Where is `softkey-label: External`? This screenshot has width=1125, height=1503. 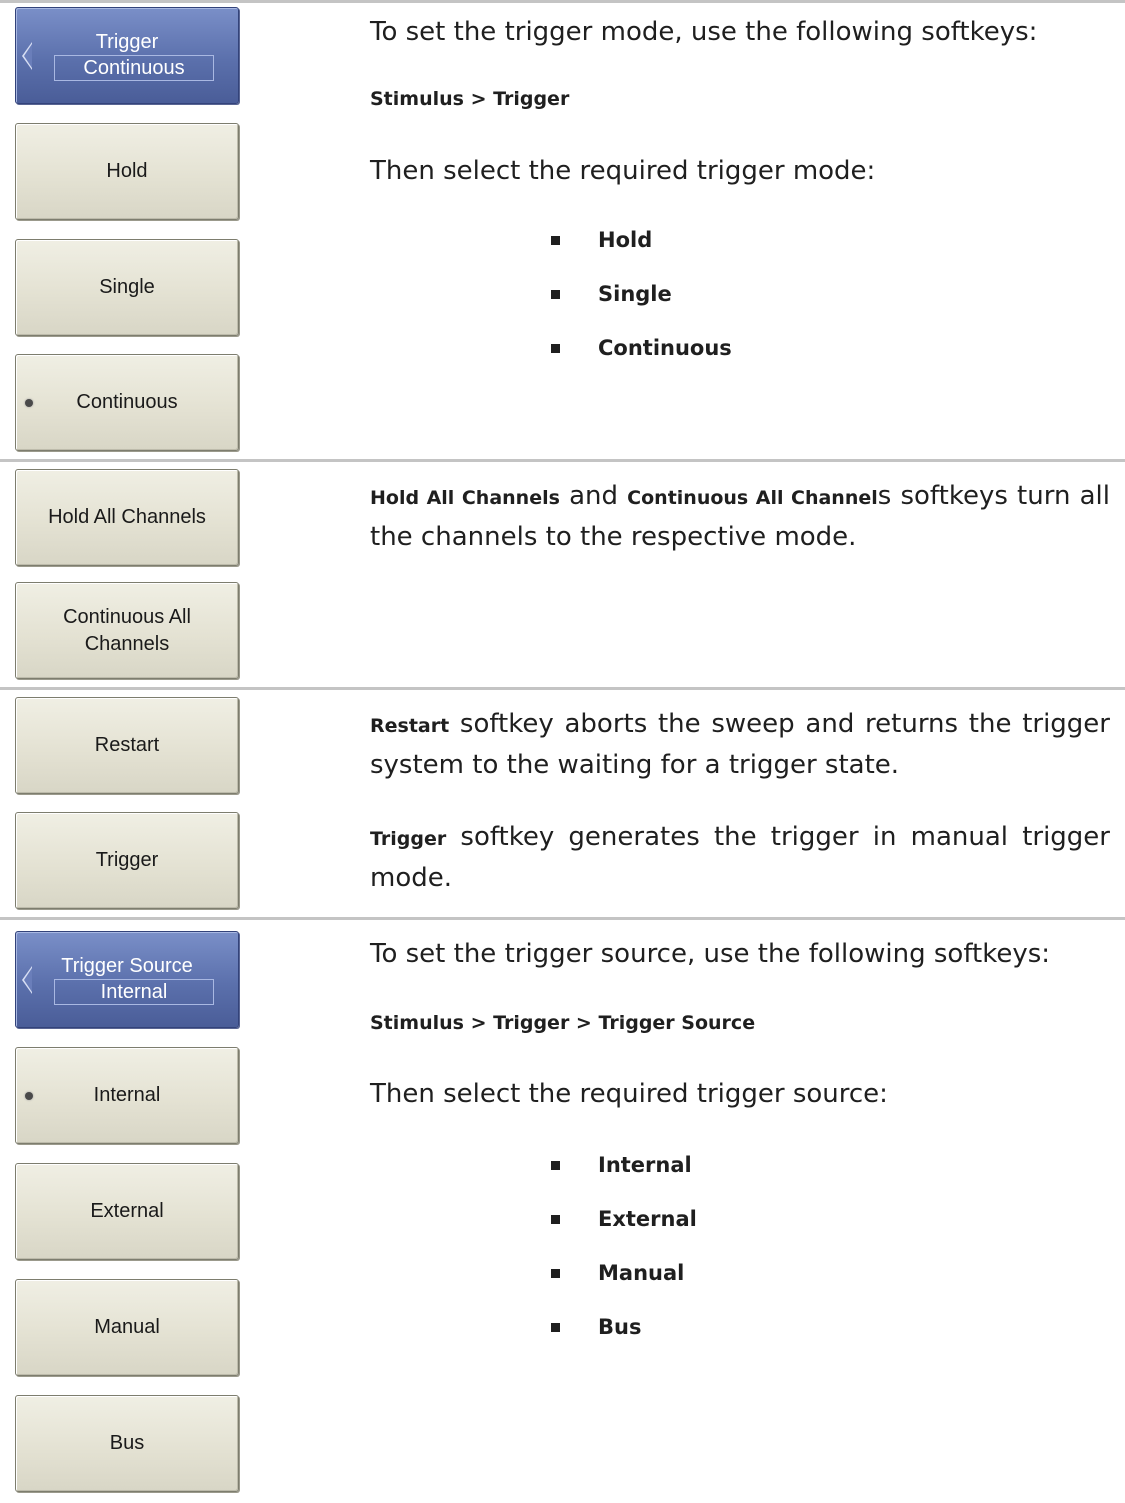
softkey-label: External is located at coordinates (127, 1211).